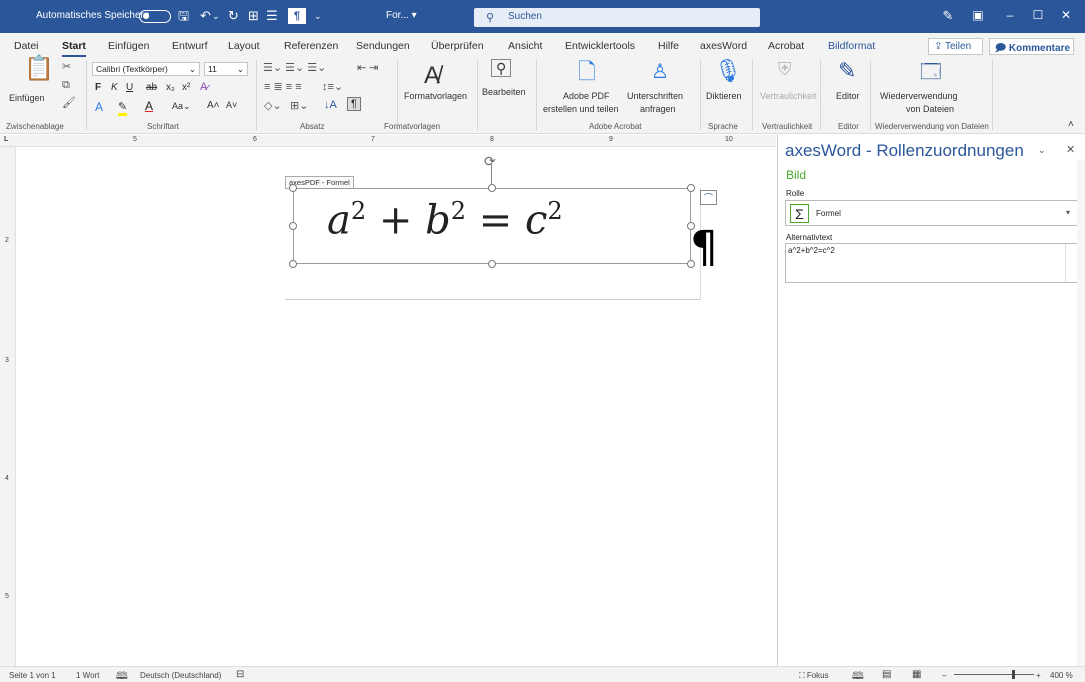 The image size is (1085, 682). What do you see at coordinates (354, 104) in the screenshot?
I see `pilcrow-toggle: ¶` at bounding box center [354, 104].